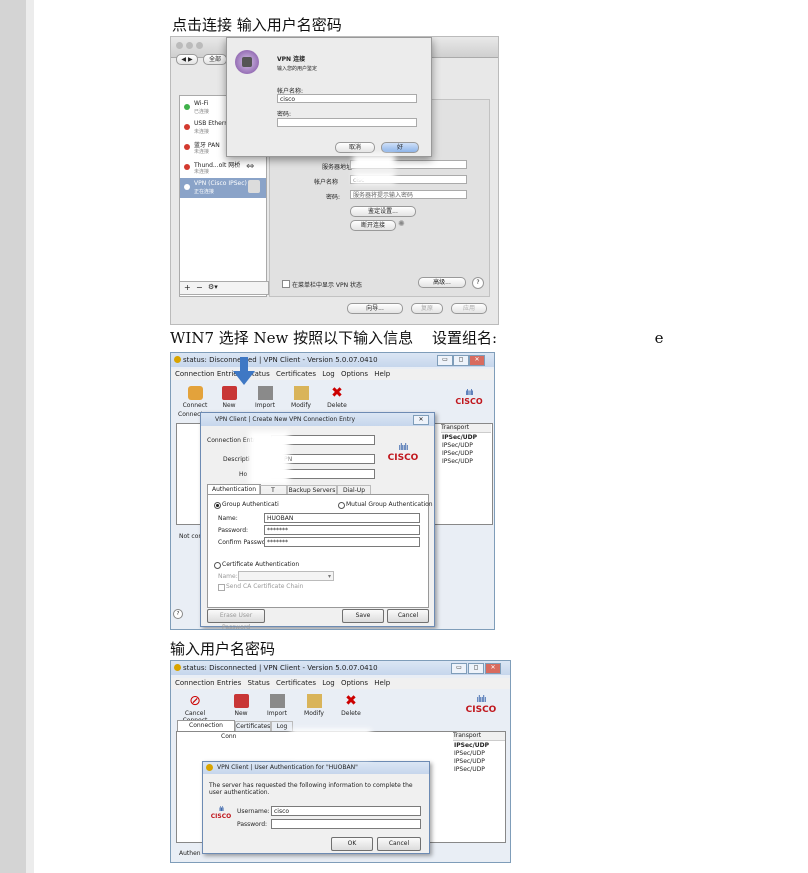 The image size is (808, 873). I want to click on spinner-icon: ✺, so click(401, 223).